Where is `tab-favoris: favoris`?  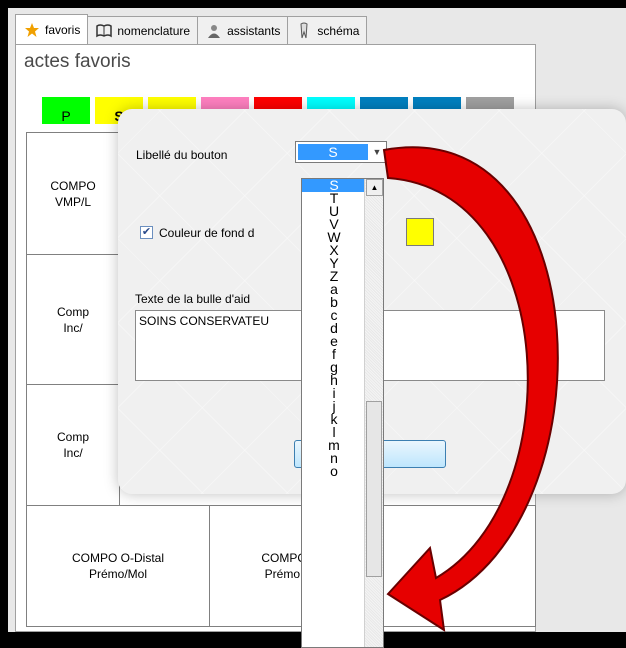
tab-favoris: favoris is located at coordinates (52, 29).